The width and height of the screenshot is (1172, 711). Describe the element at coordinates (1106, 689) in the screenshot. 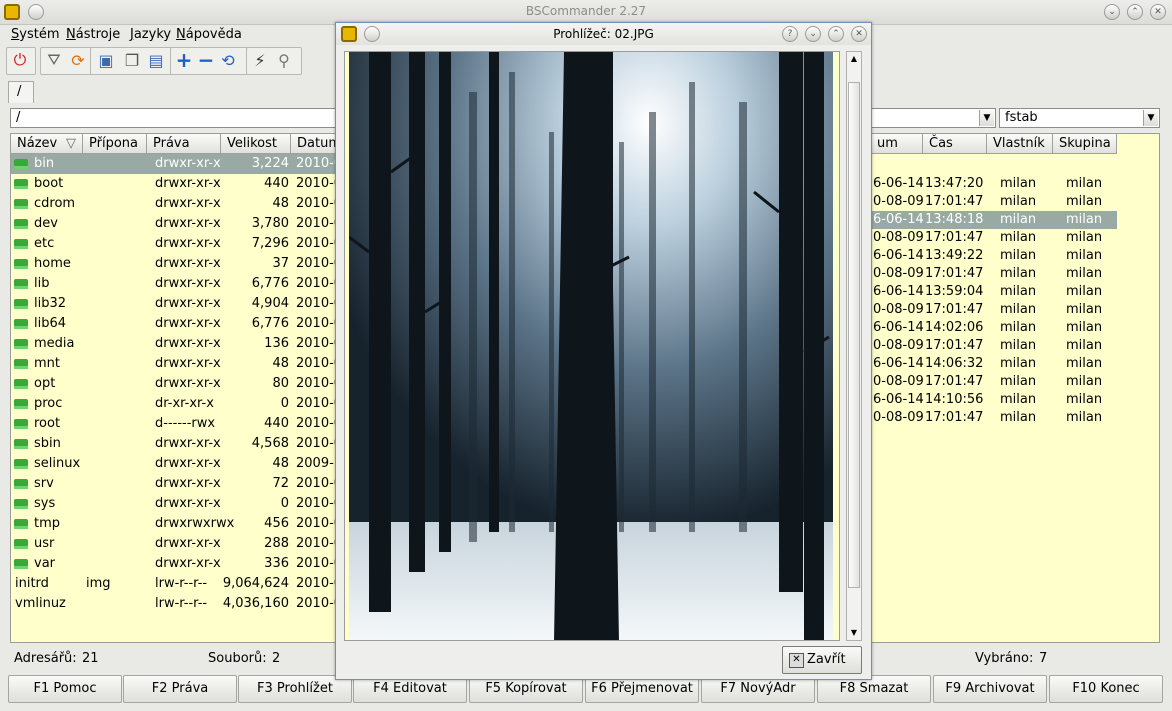

I see `fkey-button: F10 Konec` at that location.